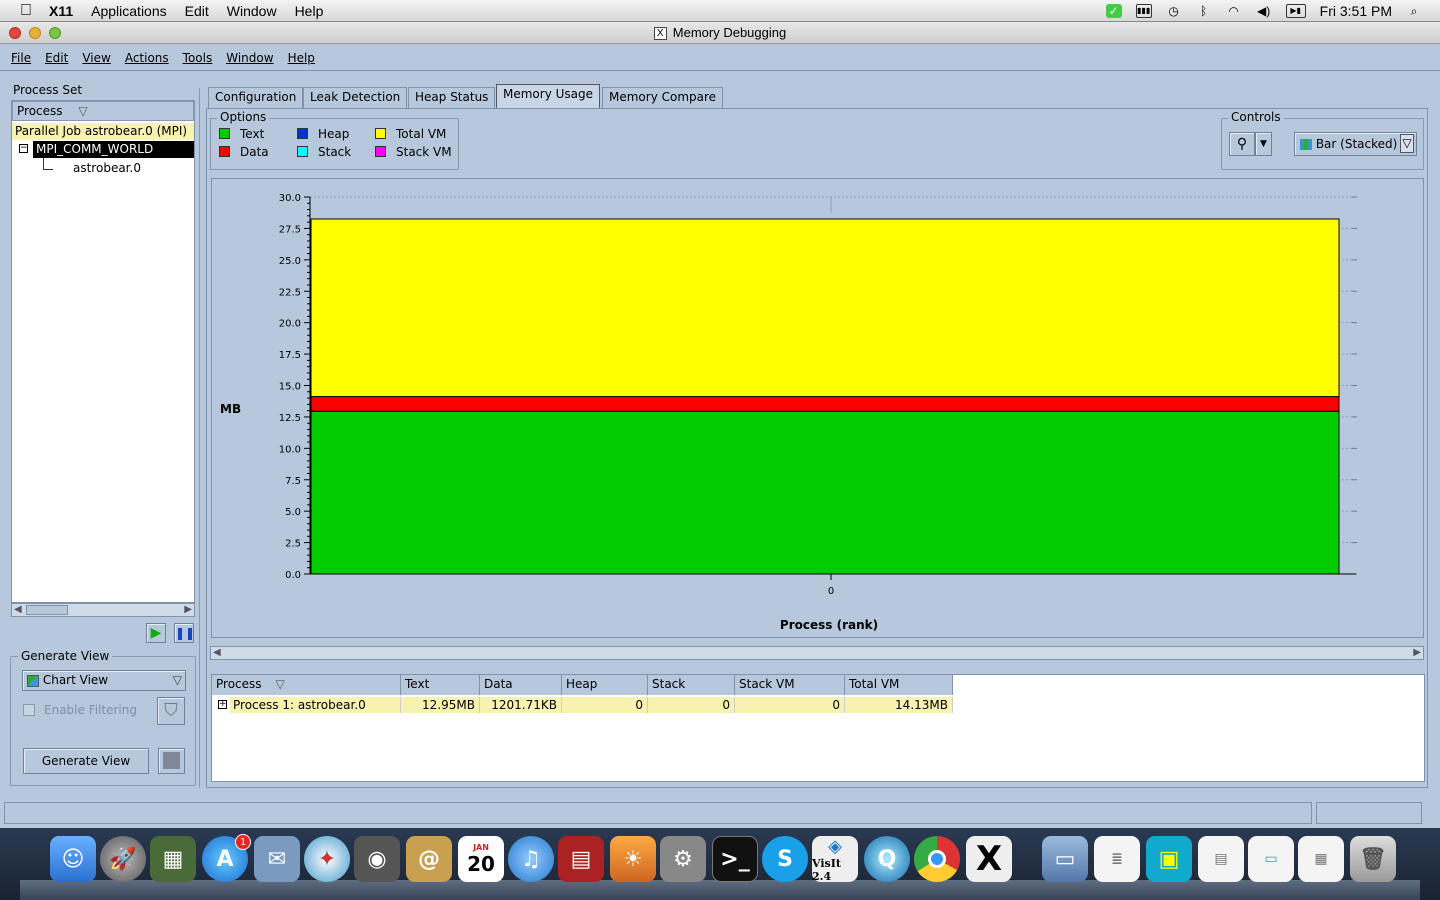 This screenshot has width=1440, height=900. I want to click on tab-configuration: Configuration, so click(256, 97).